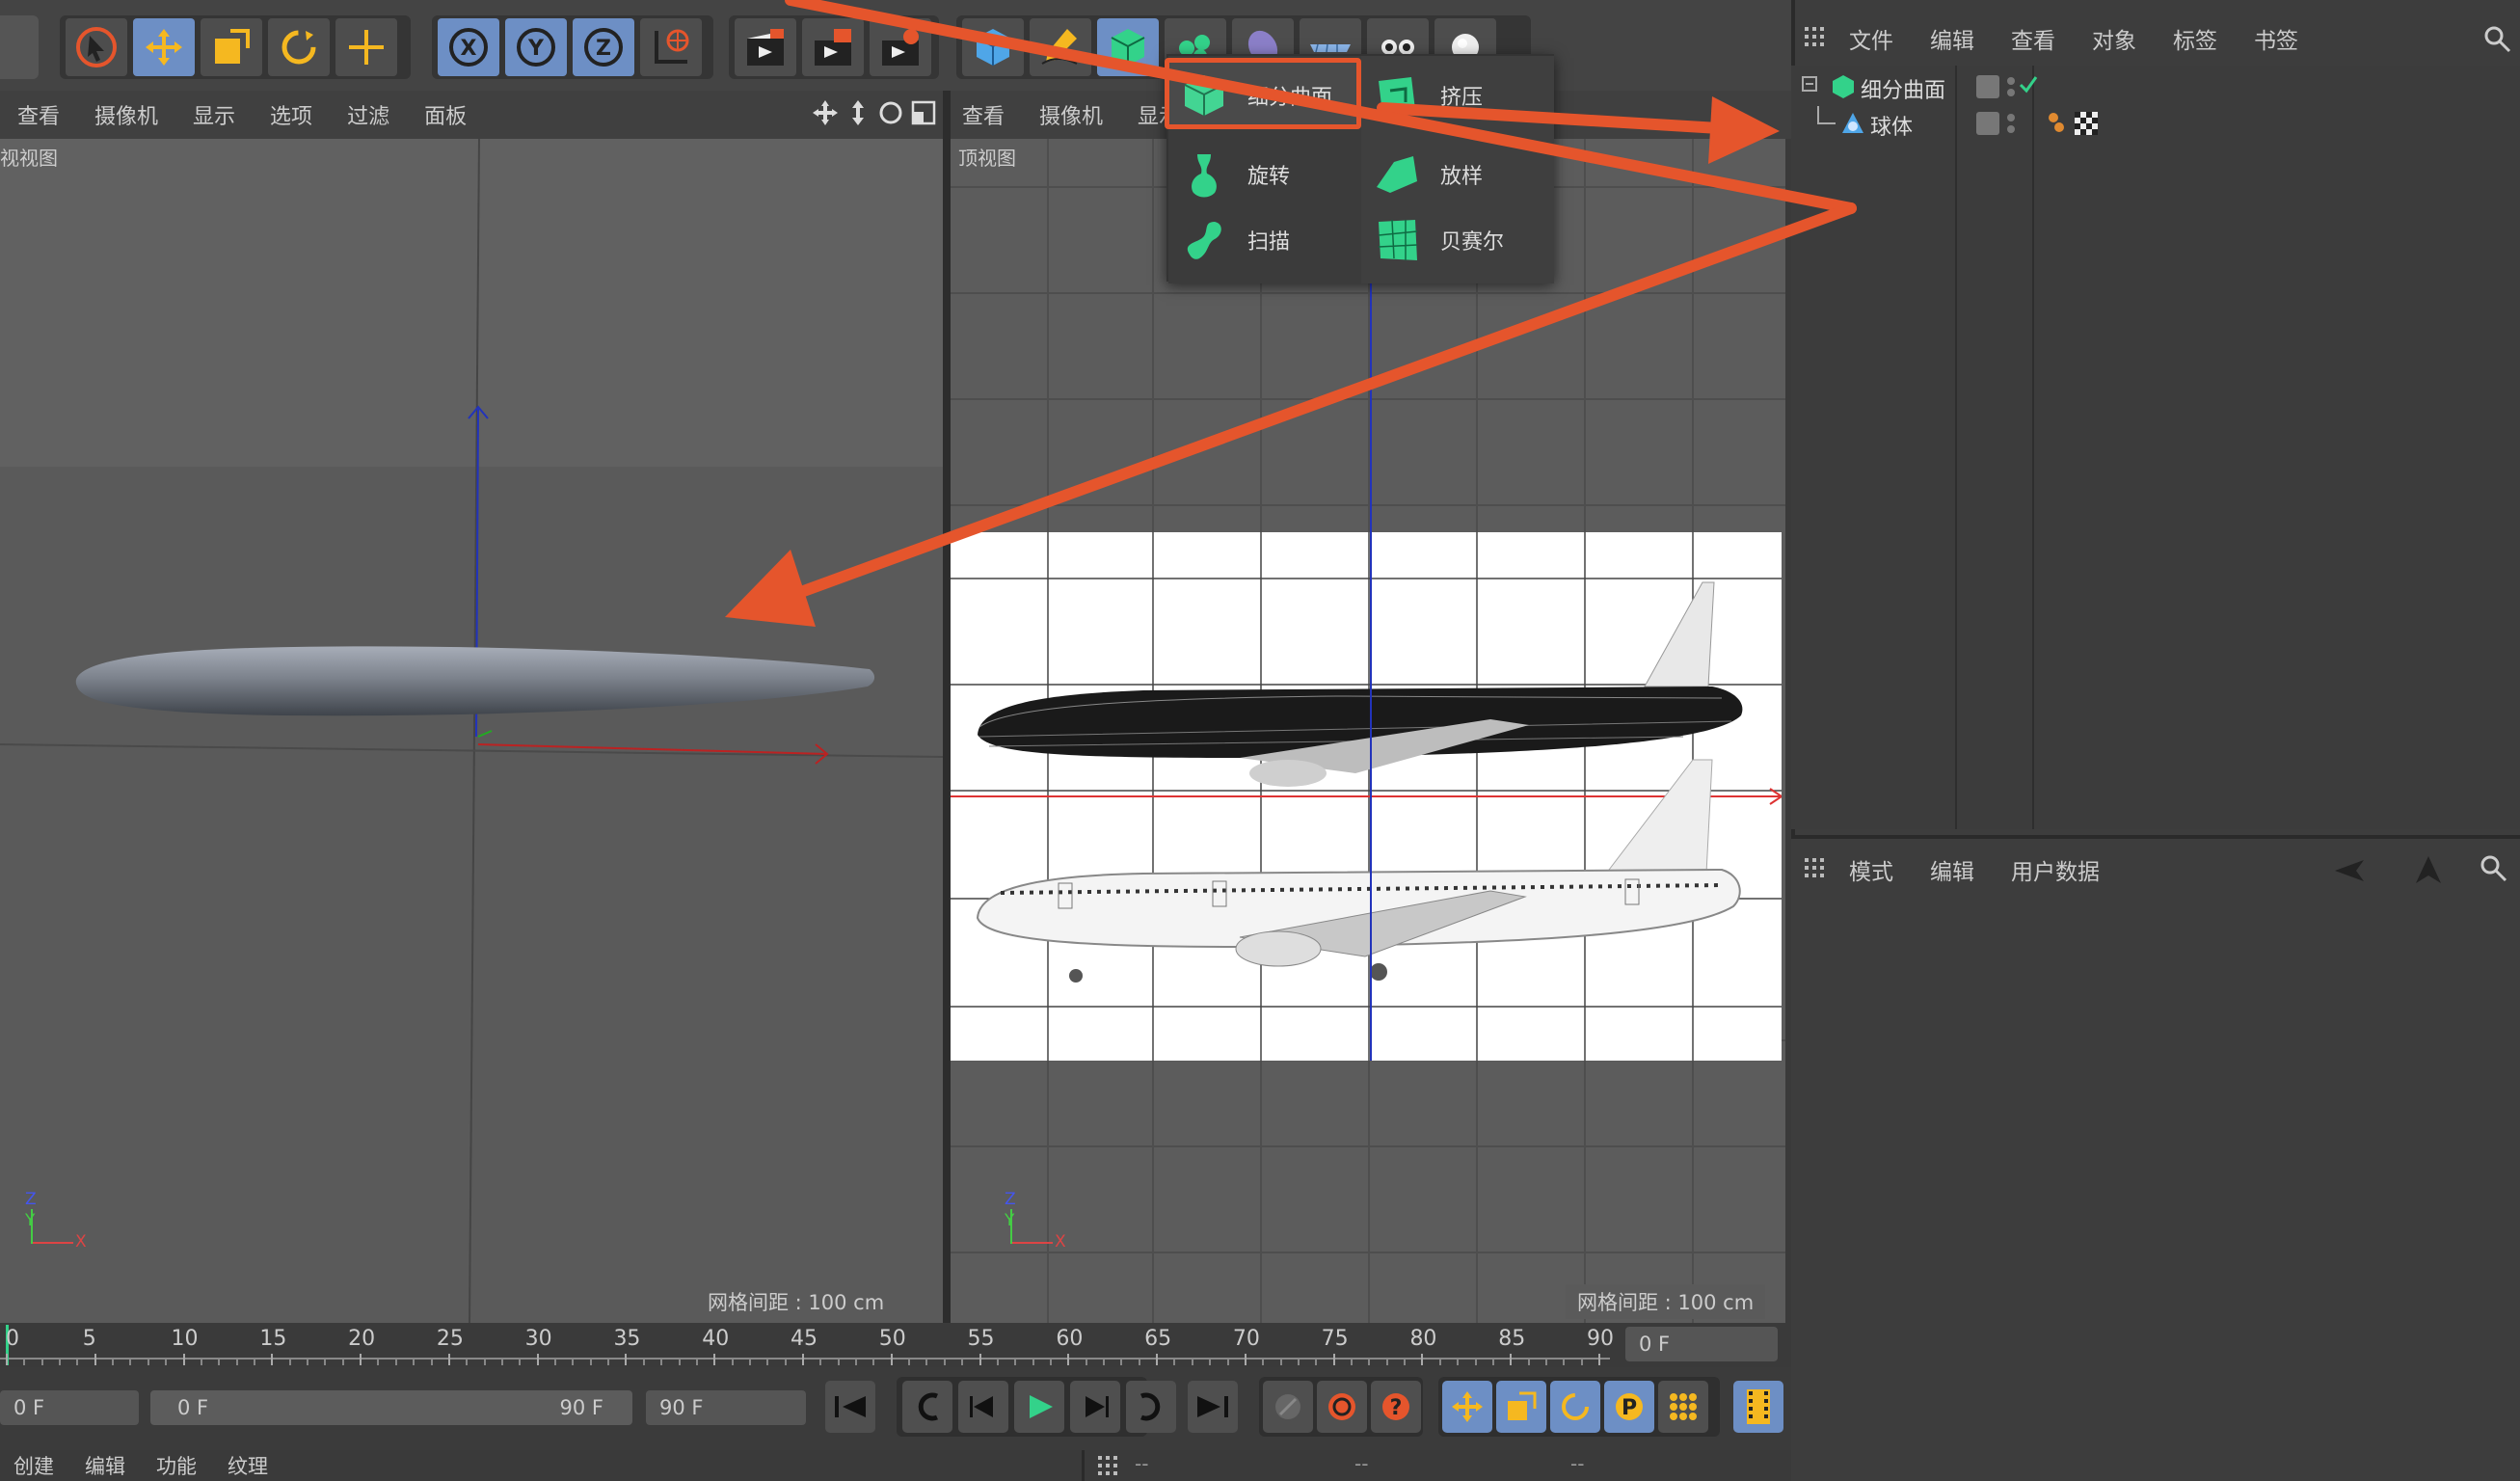  I want to click on pan-icon, so click(825, 112).